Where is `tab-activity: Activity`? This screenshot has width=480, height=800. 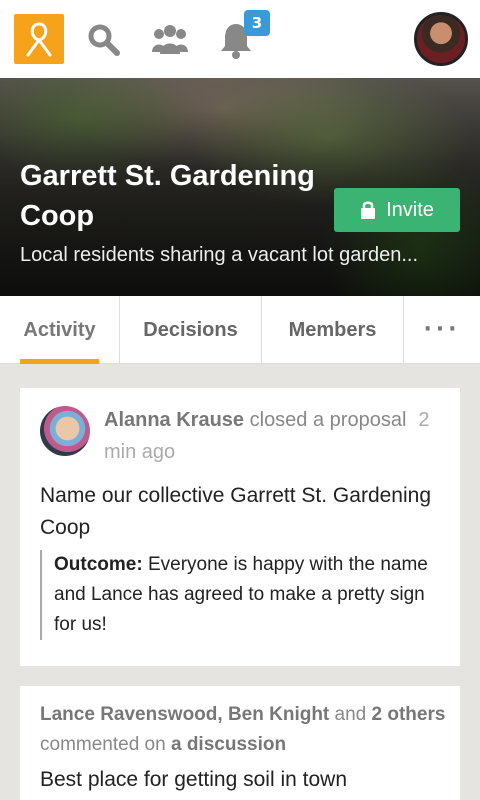 tab-activity: Activity is located at coordinates (60, 330).